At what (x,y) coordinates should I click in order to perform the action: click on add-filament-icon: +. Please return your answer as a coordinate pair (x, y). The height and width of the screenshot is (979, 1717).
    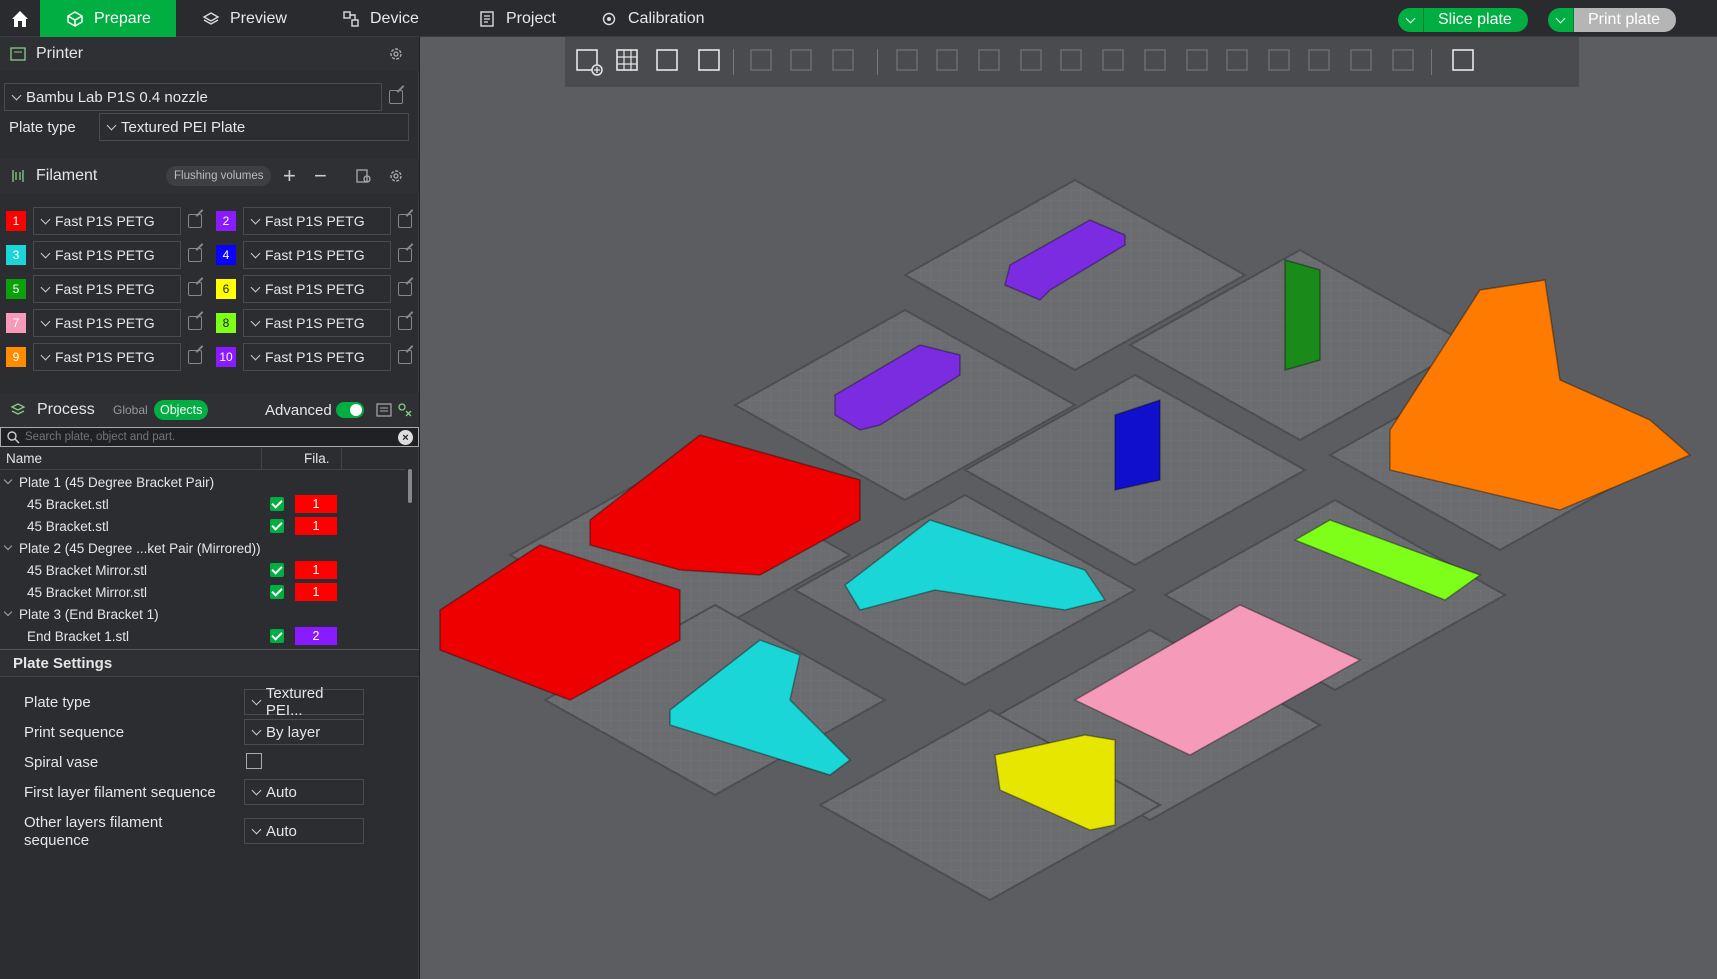
    Looking at the image, I should click on (289, 176).